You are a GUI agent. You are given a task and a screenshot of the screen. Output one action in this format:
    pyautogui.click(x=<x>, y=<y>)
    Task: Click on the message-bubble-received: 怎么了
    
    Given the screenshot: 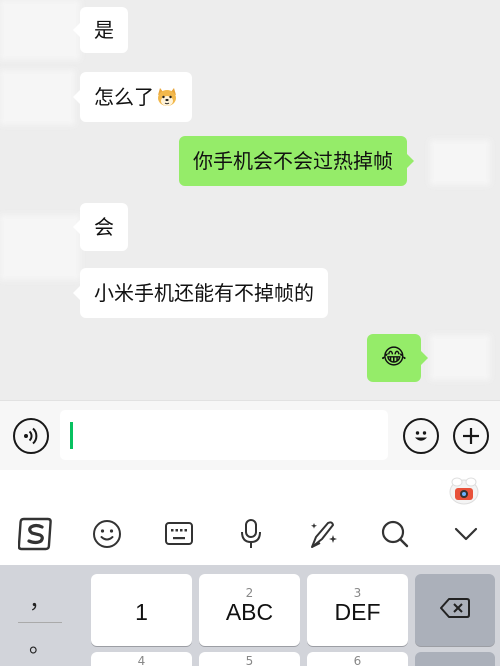 What is the action you would take?
    pyautogui.click(x=132, y=97)
    